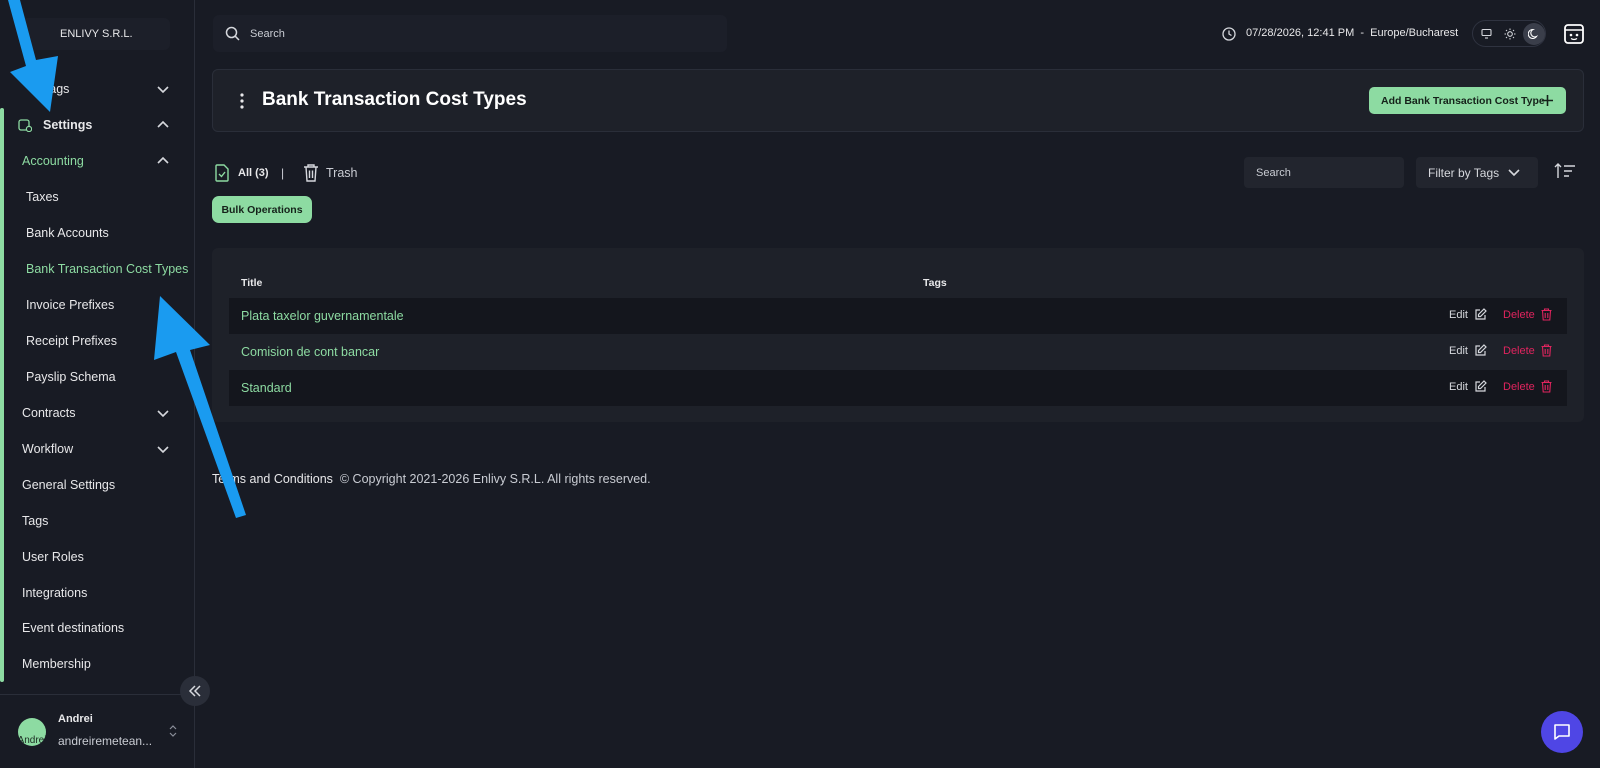  I want to click on sidebar-item-label: Receipt Prefixes, so click(72, 341).